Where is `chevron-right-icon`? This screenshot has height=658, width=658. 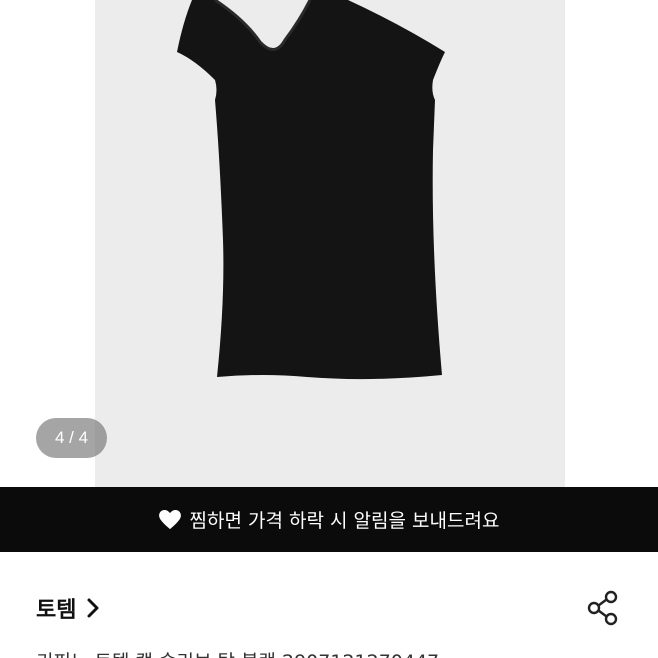 chevron-right-icon is located at coordinates (93, 608).